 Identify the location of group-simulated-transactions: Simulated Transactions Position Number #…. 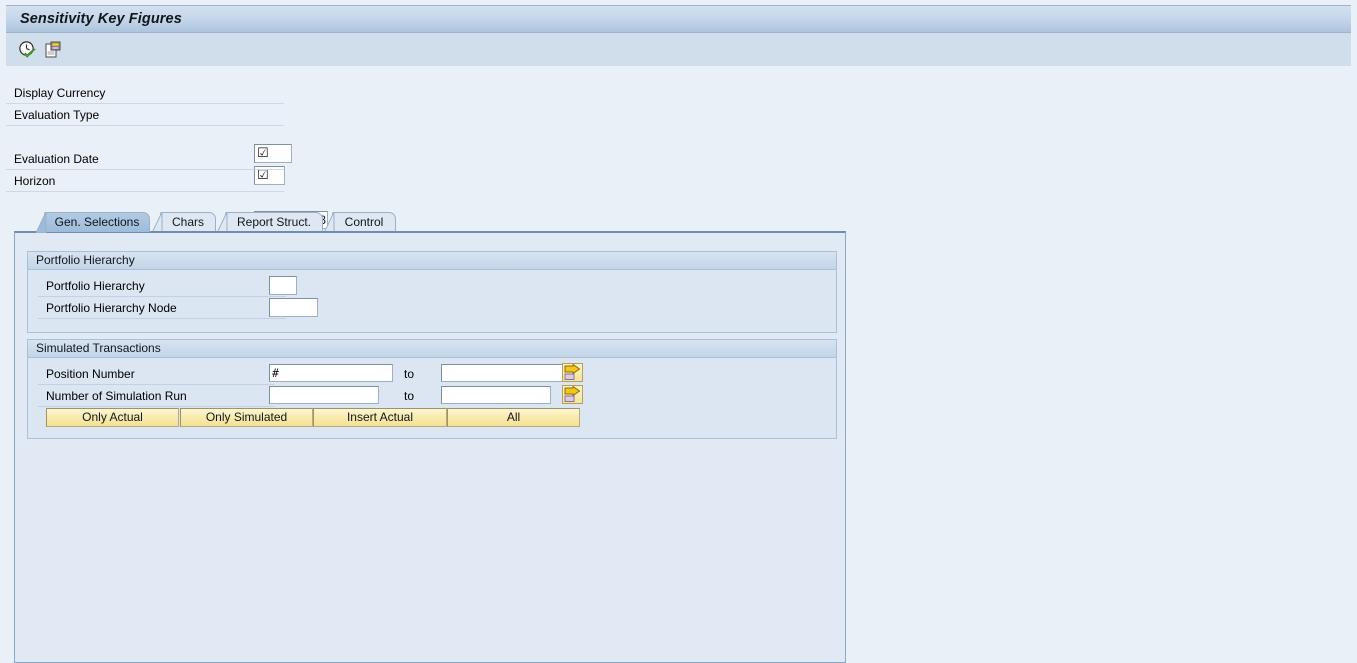
(432, 389).